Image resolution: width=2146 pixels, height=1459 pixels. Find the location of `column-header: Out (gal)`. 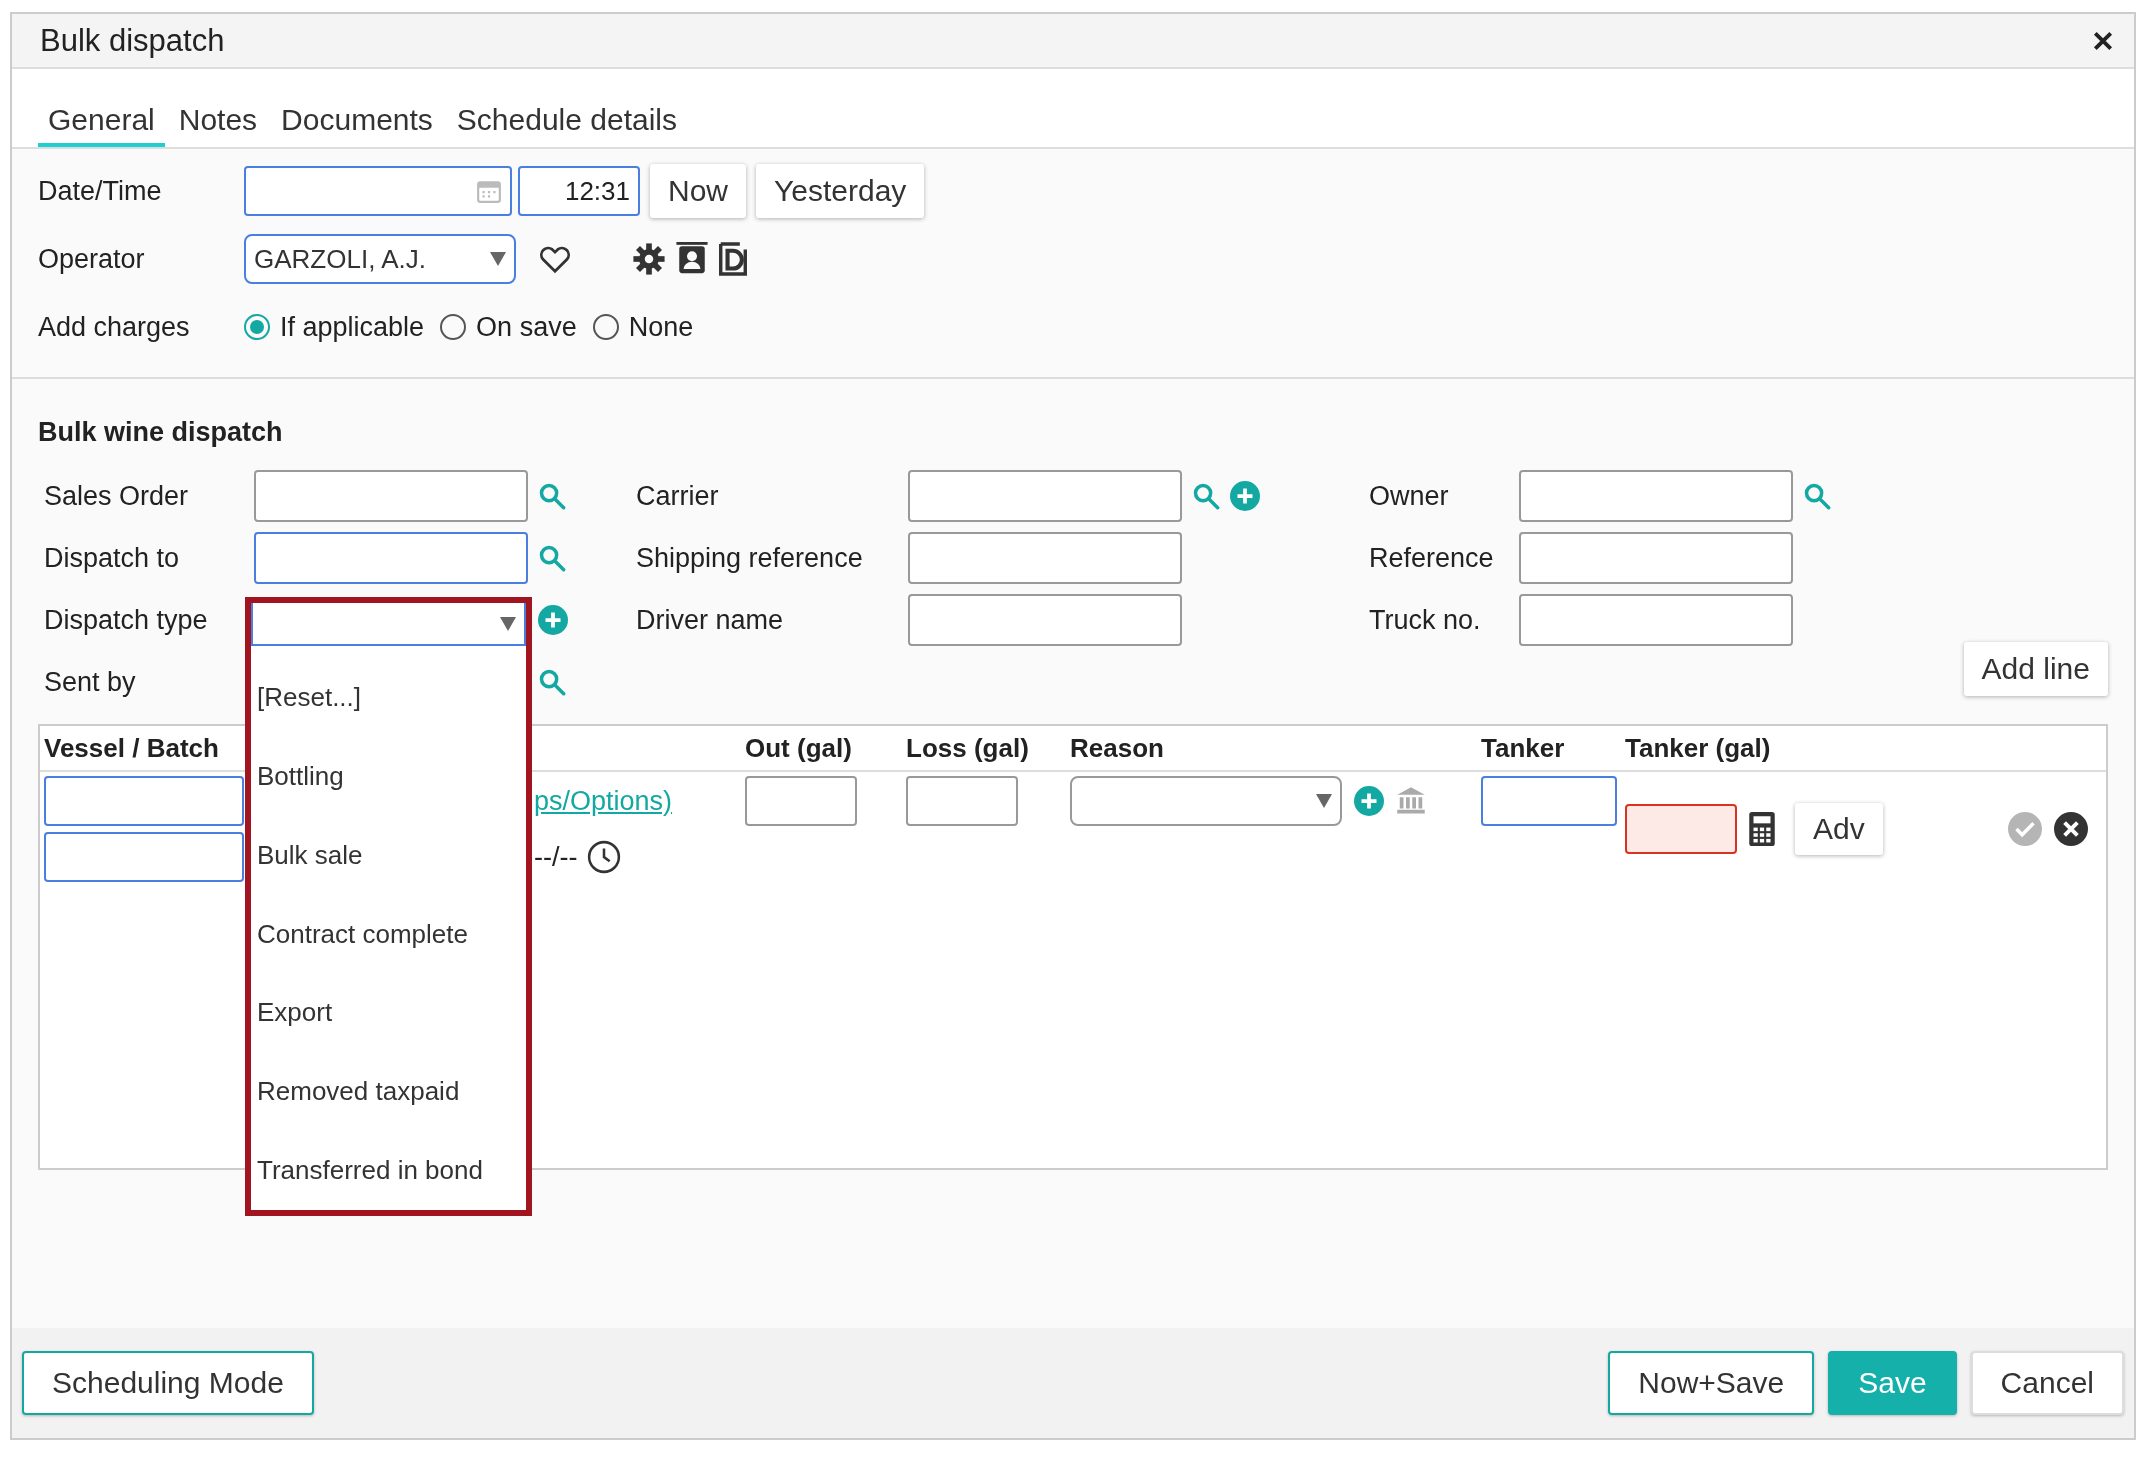

column-header: Out (gal) is located at coordinates (799, 748).